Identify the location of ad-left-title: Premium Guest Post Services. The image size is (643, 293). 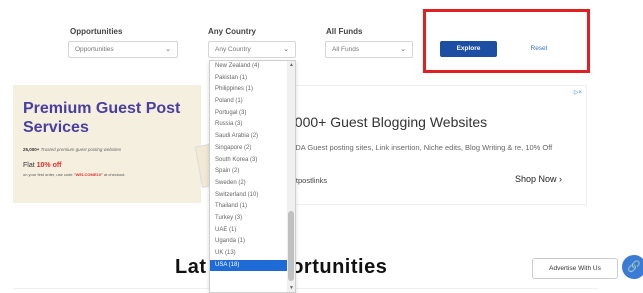
(102, 118).